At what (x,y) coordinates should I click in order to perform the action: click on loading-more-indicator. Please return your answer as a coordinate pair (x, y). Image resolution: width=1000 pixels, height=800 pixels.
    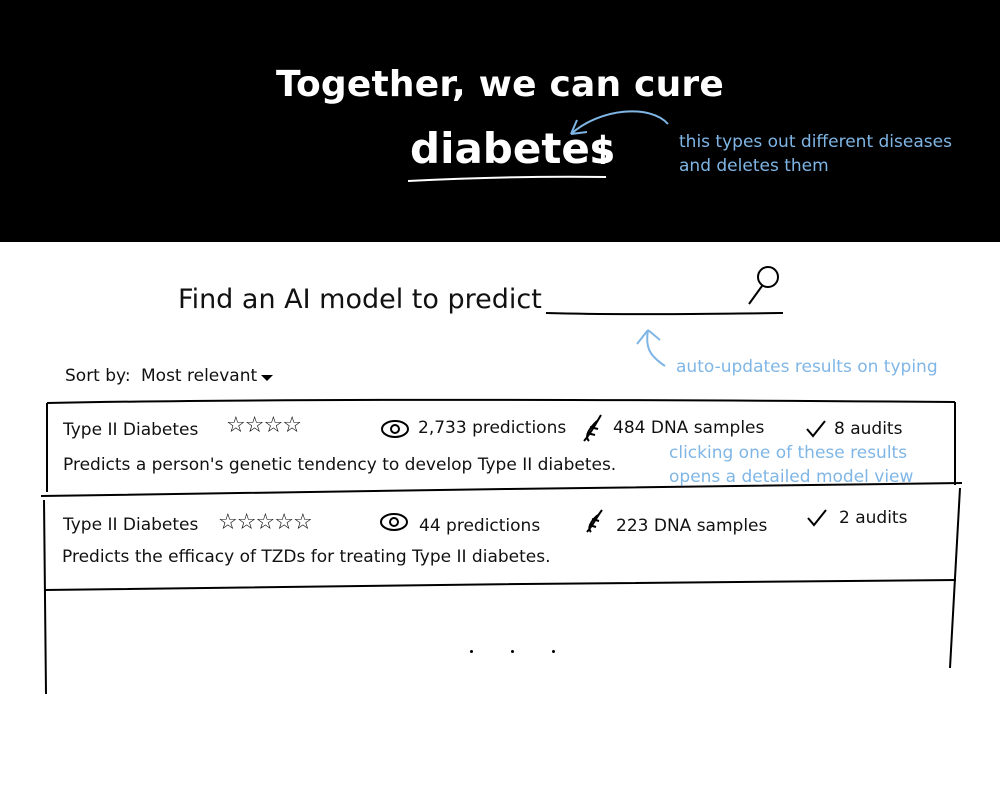
    Looking at the image, I should click on (531, 646).